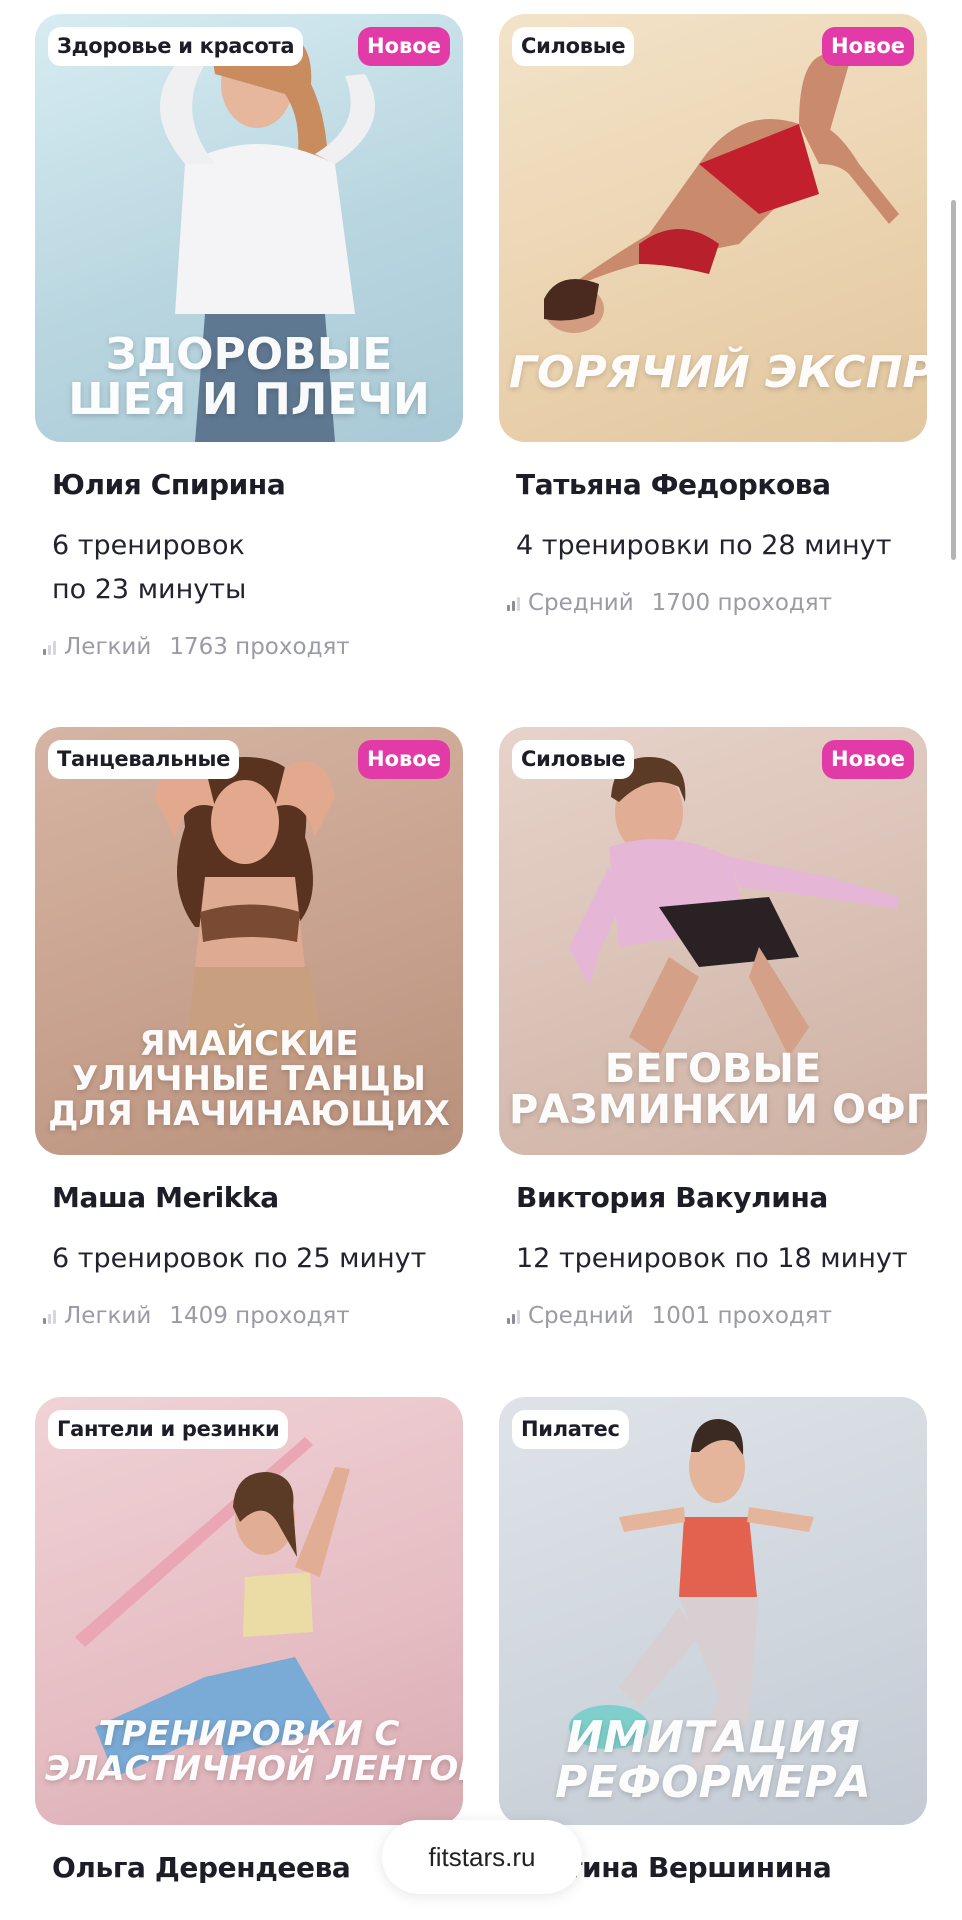  I want to click on participants-count: 1001 проходят, so click(742, 1316).